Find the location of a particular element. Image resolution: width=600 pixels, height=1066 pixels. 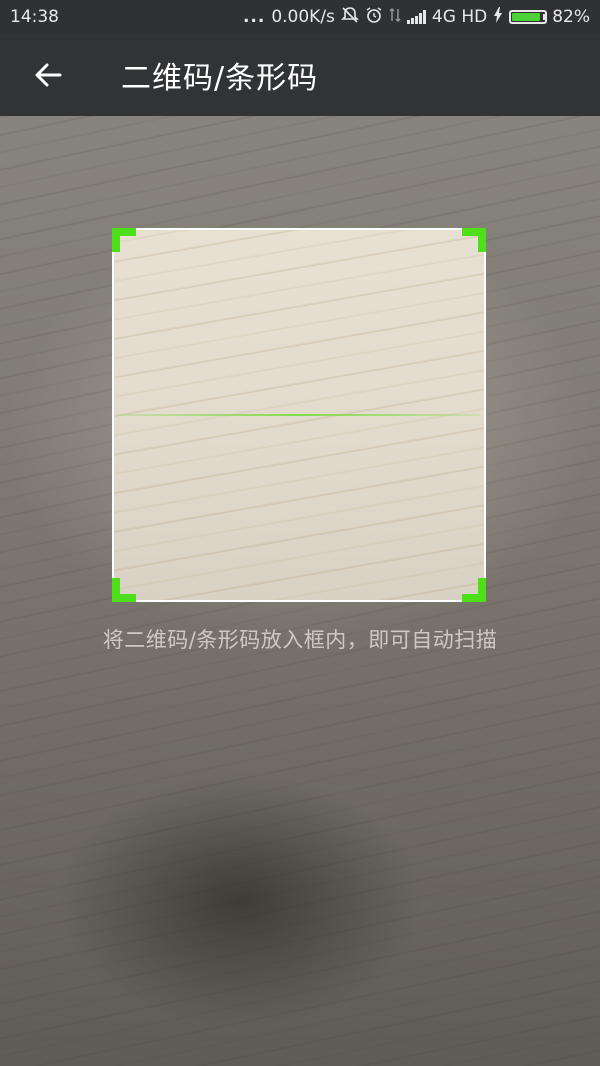

status-time: 14:38 is located at coordinates (34, 17).